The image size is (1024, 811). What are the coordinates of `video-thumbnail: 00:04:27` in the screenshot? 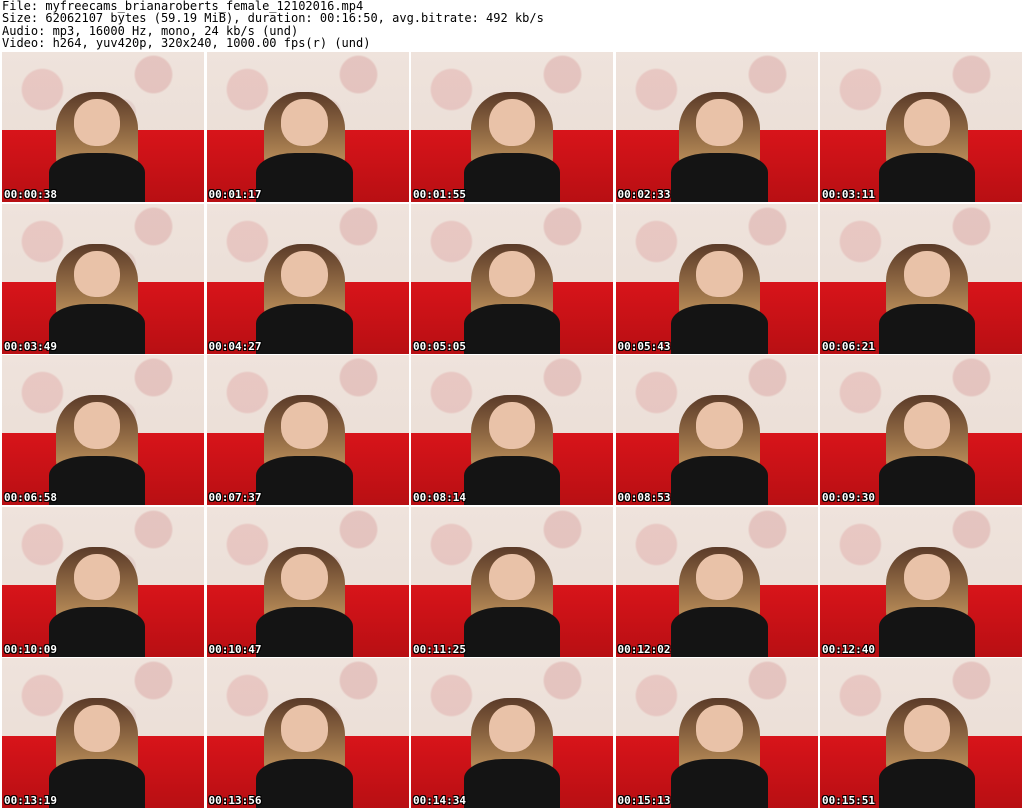 It's located at (307, 278).